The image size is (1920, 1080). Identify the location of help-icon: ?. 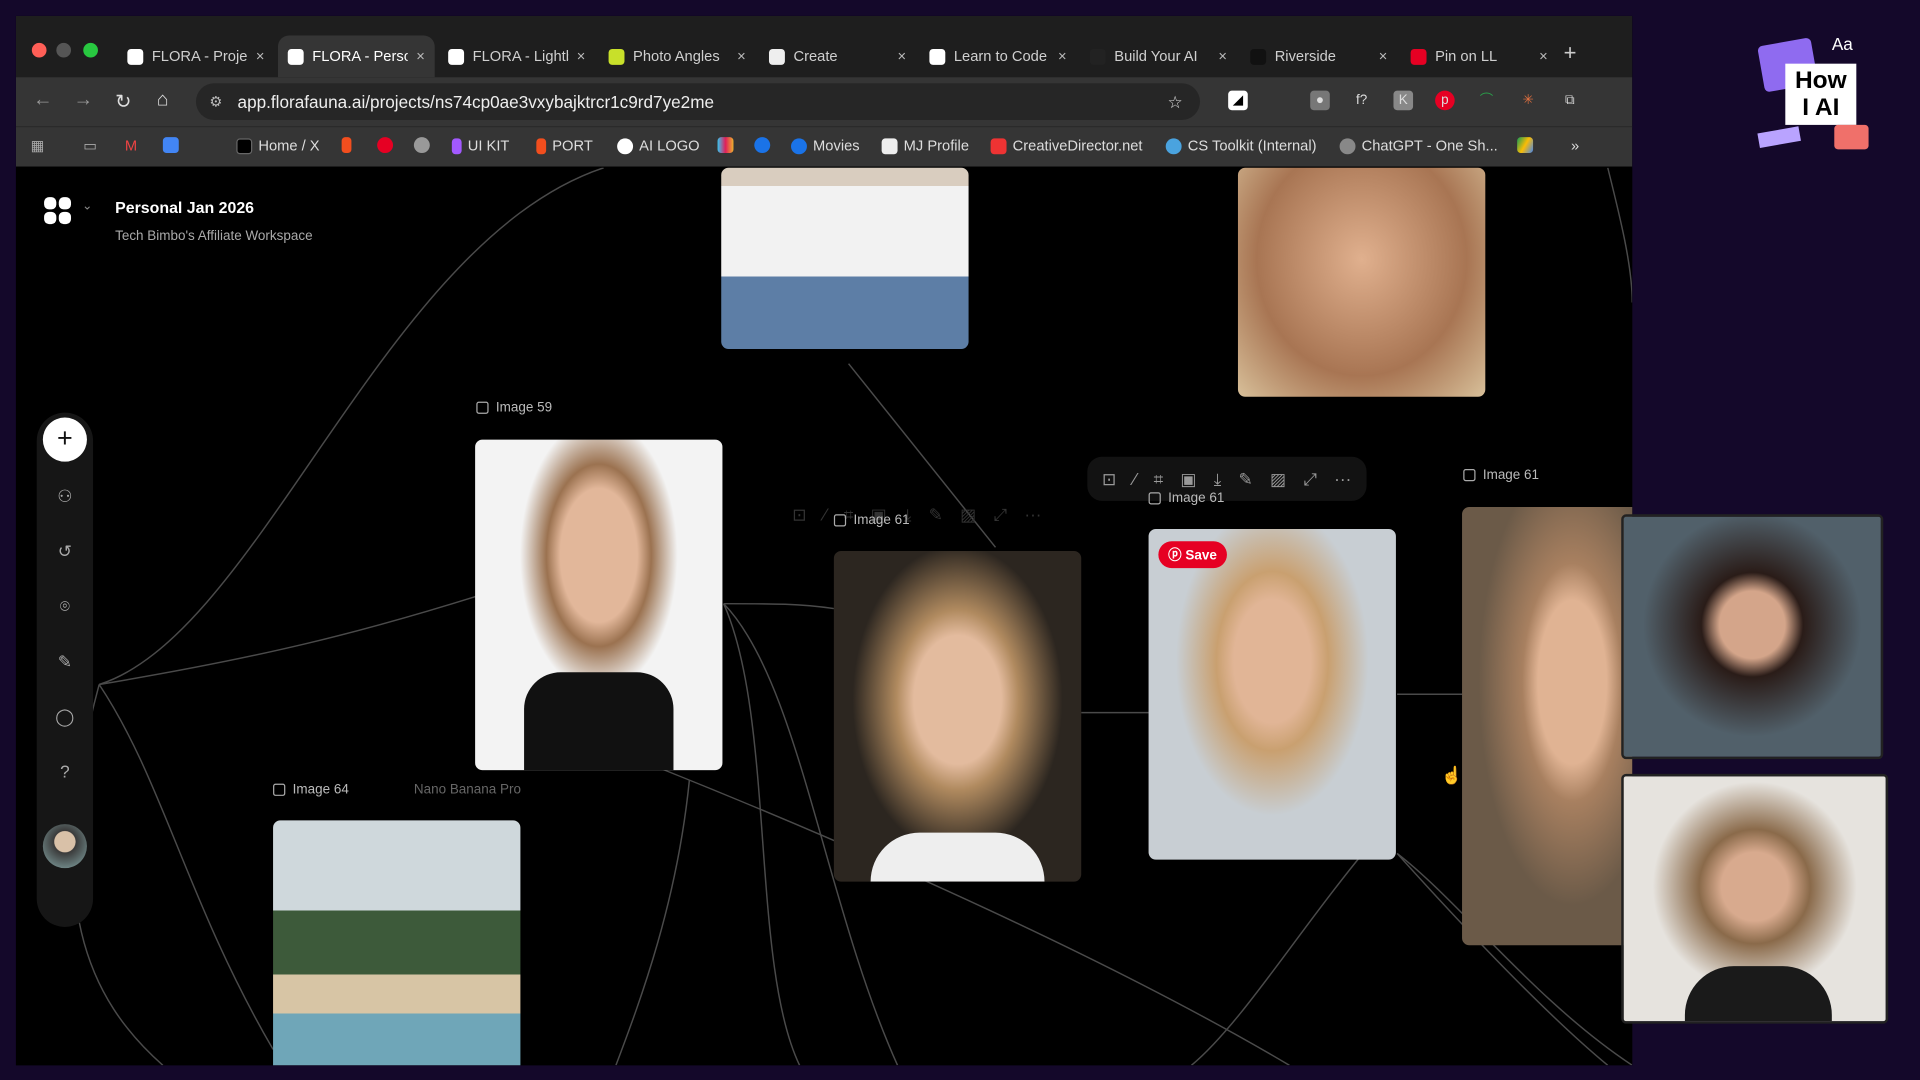
(65, 771).